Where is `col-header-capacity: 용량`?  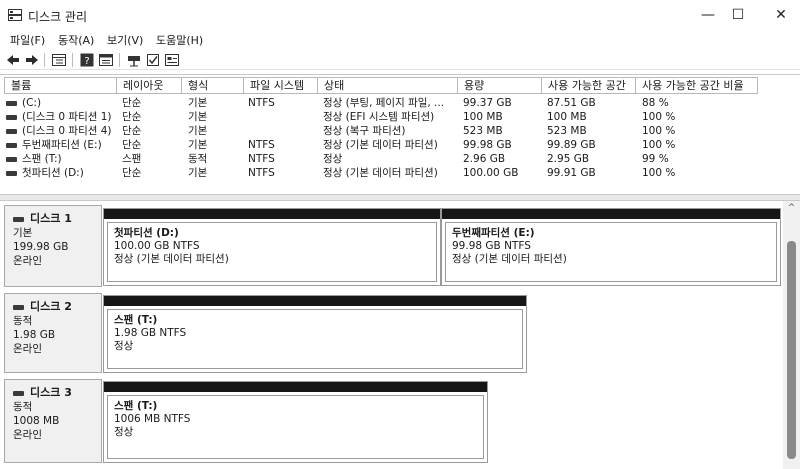
col-header-capacity: 용량 is located at coordinates (500, 85).